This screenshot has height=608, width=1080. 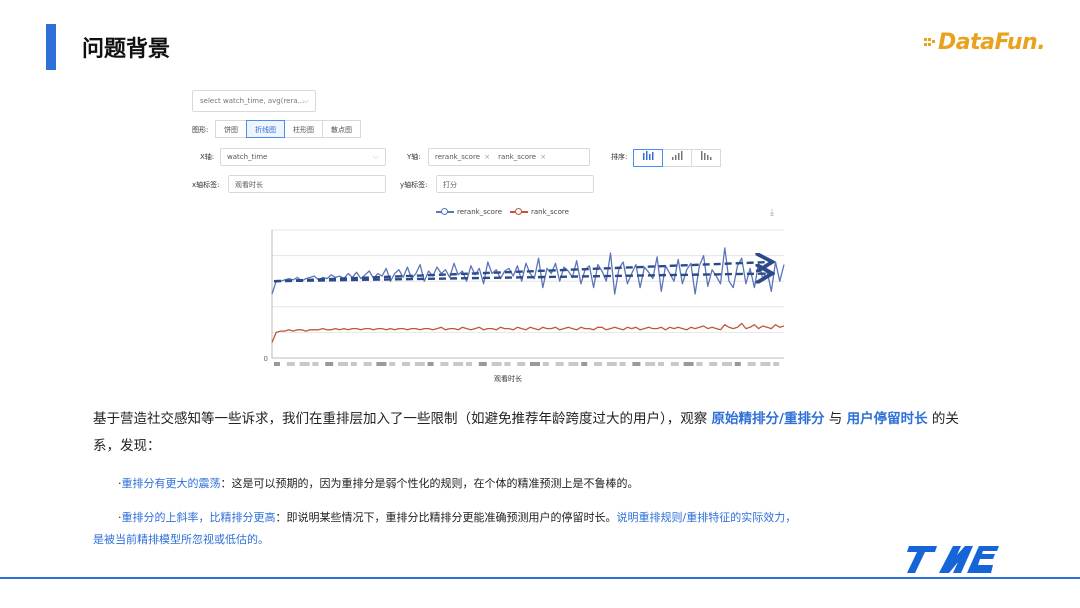 I want to click on bullet-text: ：即说明某些情况下，重排分比精排分更能准确预测用户的停留时长。, so click(x=446, y=517).